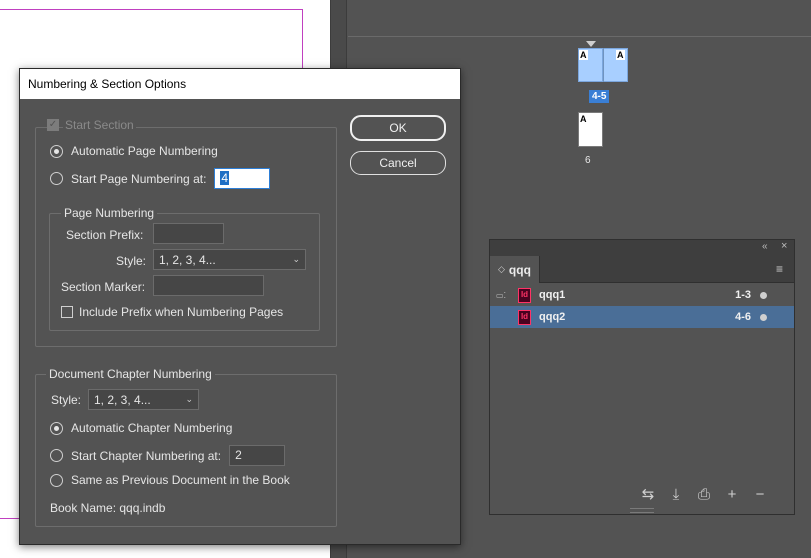  I want to click on same-as-previous-option: Same as Previous Document in the Book, so click(170, 480).